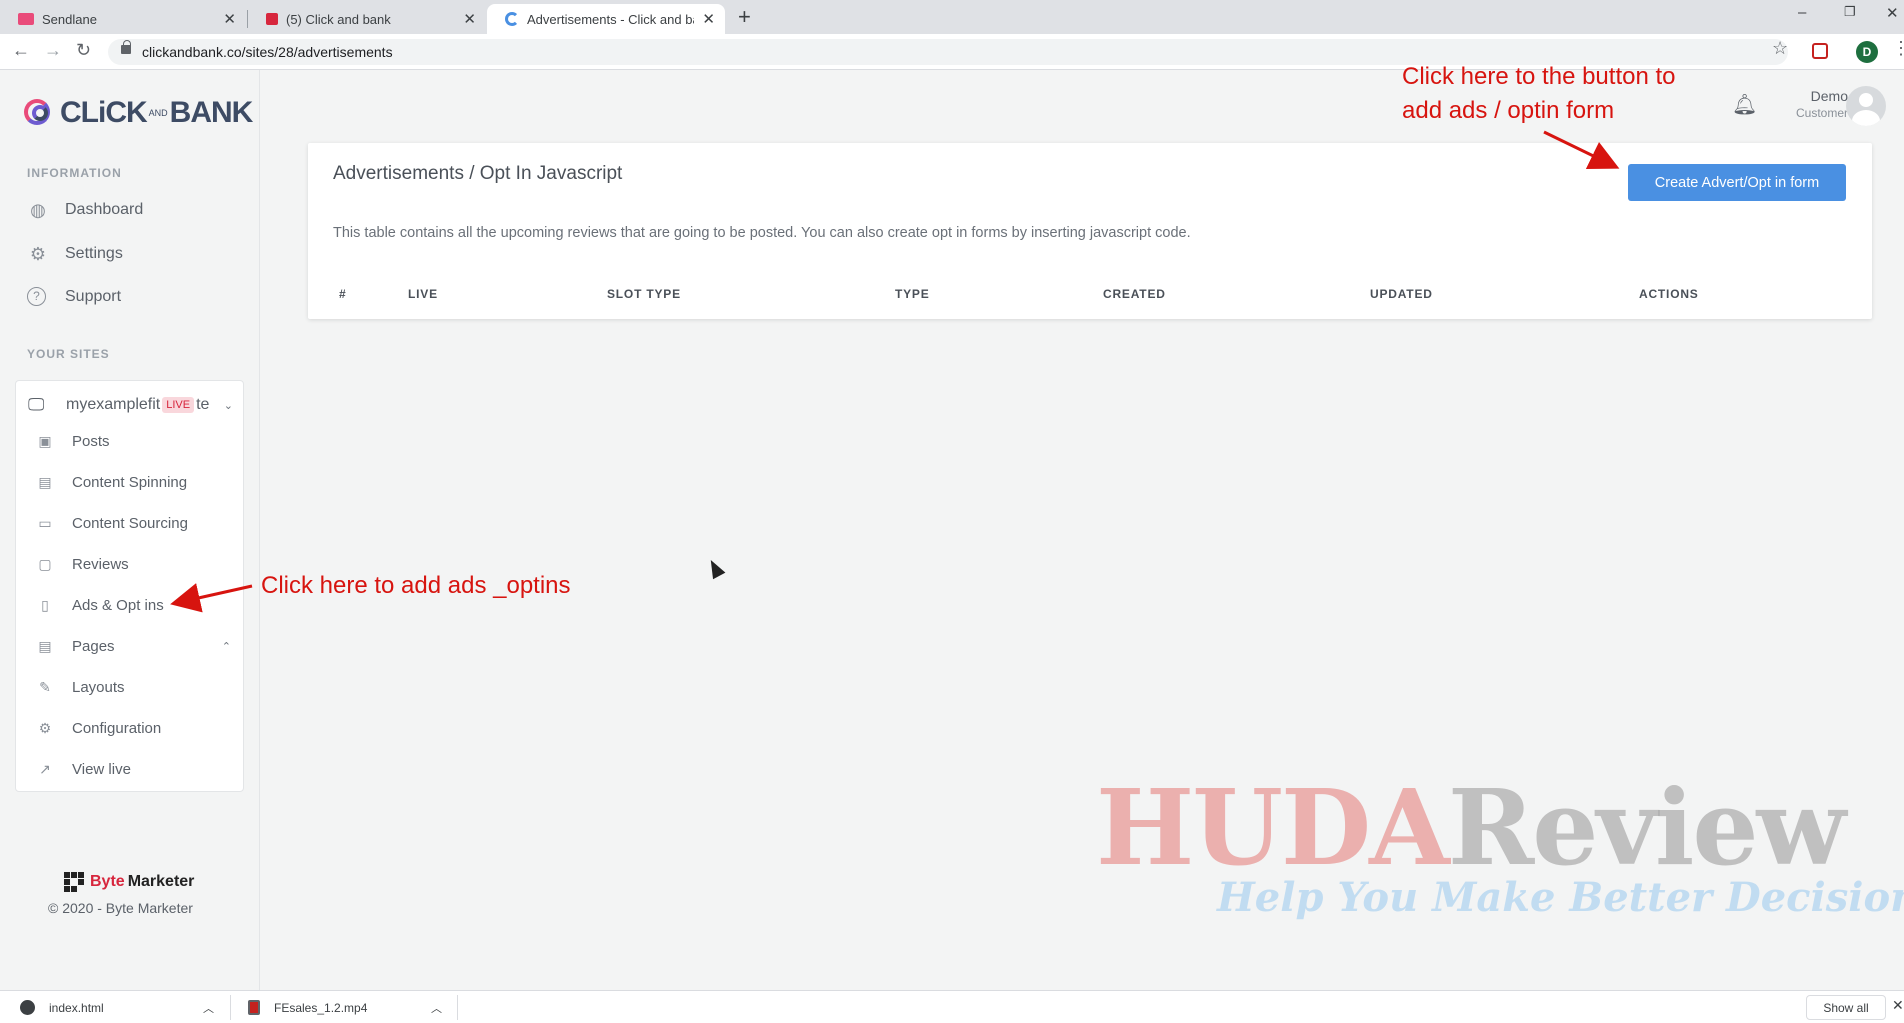  What do you see at coordinates (83, 50) in the screenshot?
I see `reload-icon: ↻` at bounding box center [83, 50].